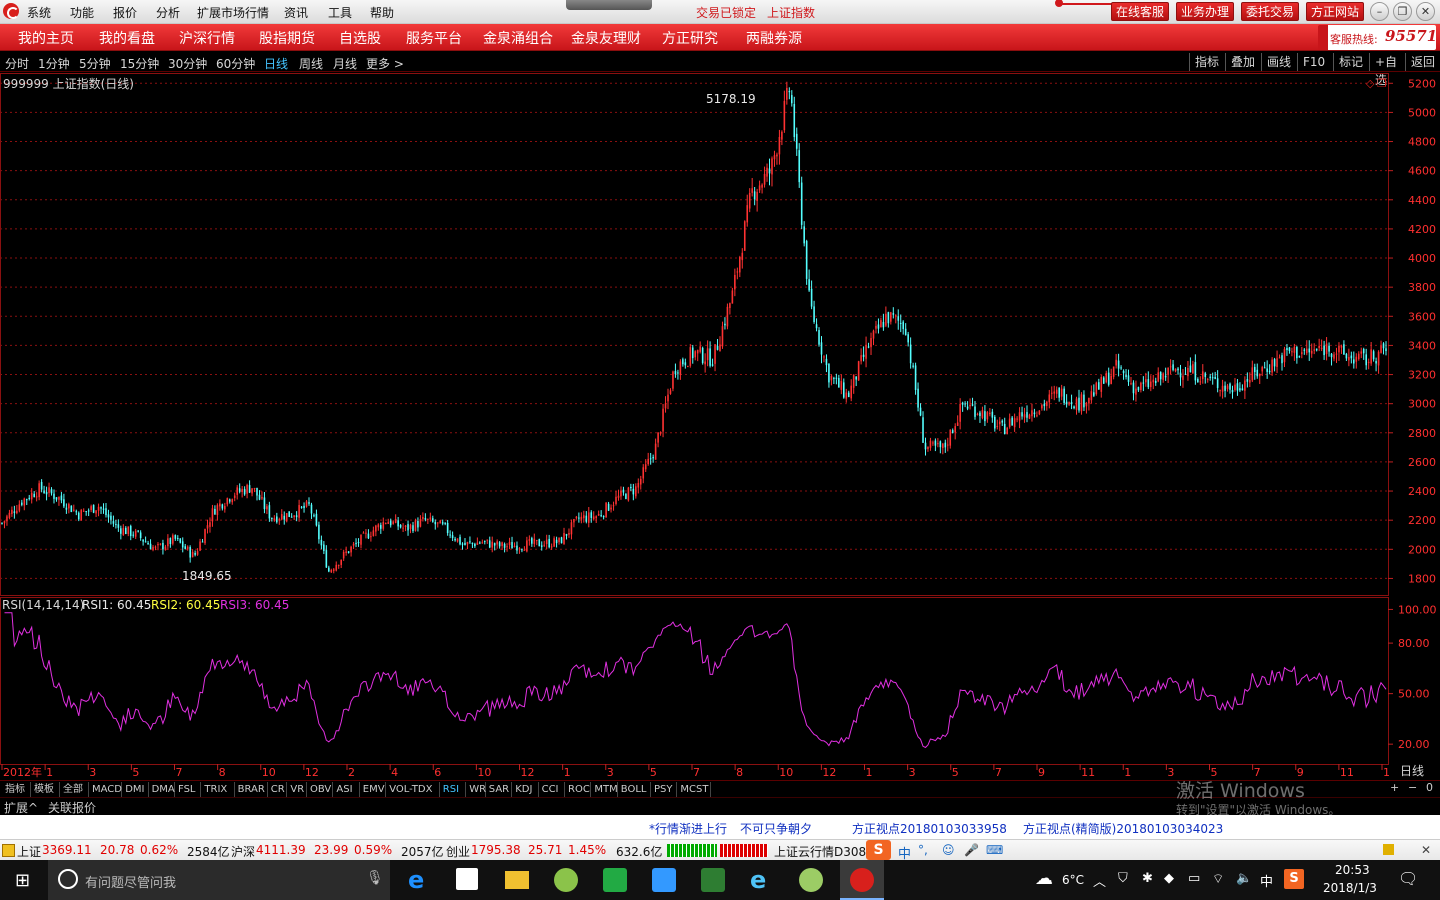 This screenshot has height=900, width=1440. Describe the element at coordinates (1084, 5) in the screenshot. I see `transparency-slider` at that location.